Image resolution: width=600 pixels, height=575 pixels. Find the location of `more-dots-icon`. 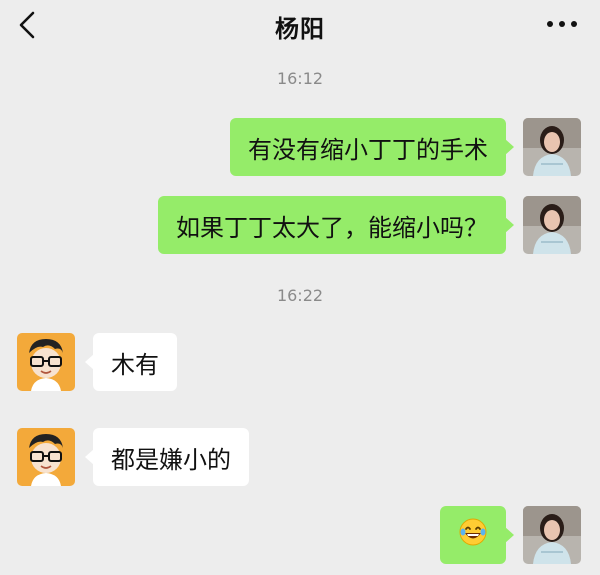

more-dots-icon is located at coordinates (562, 24).